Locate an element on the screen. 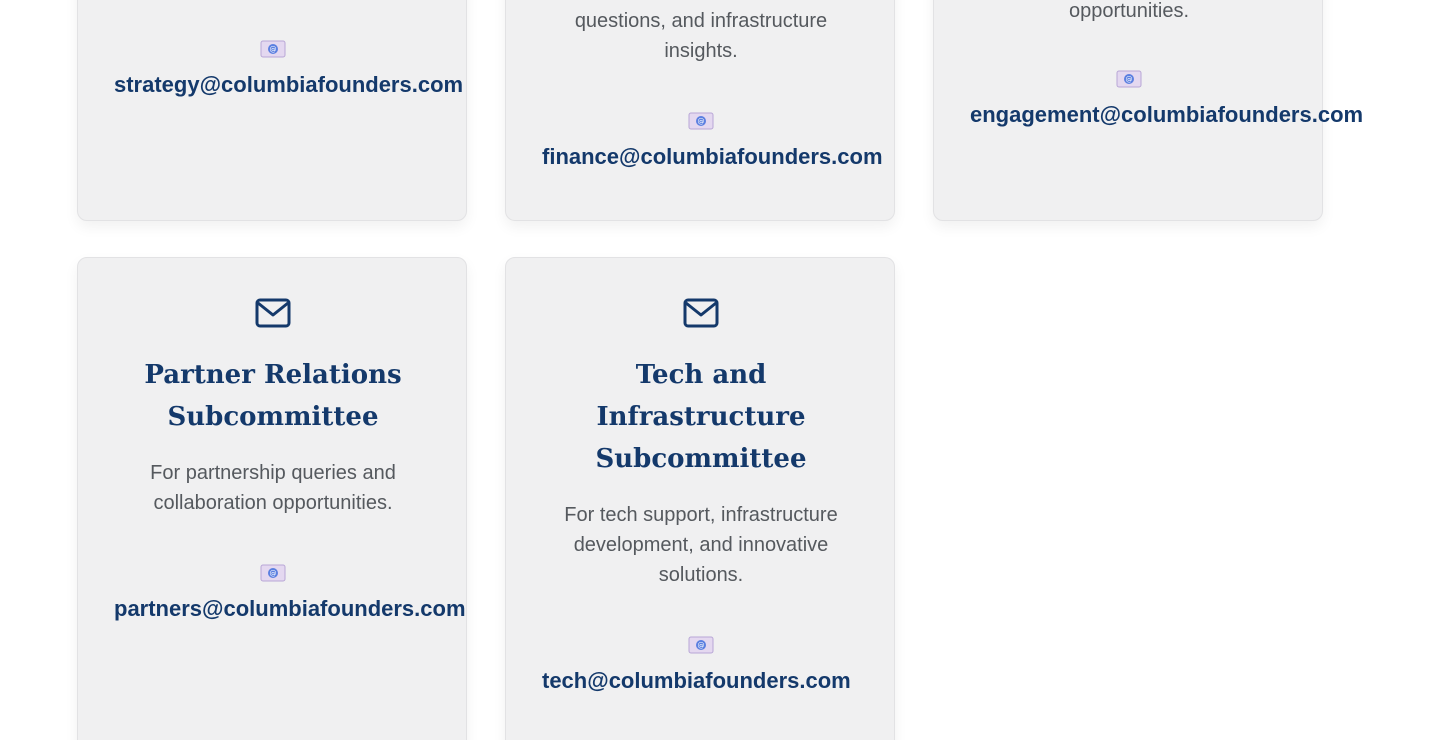  contact-card-strategy: @ strategy@columbiafounders.com is located at coordinates (272, 110).